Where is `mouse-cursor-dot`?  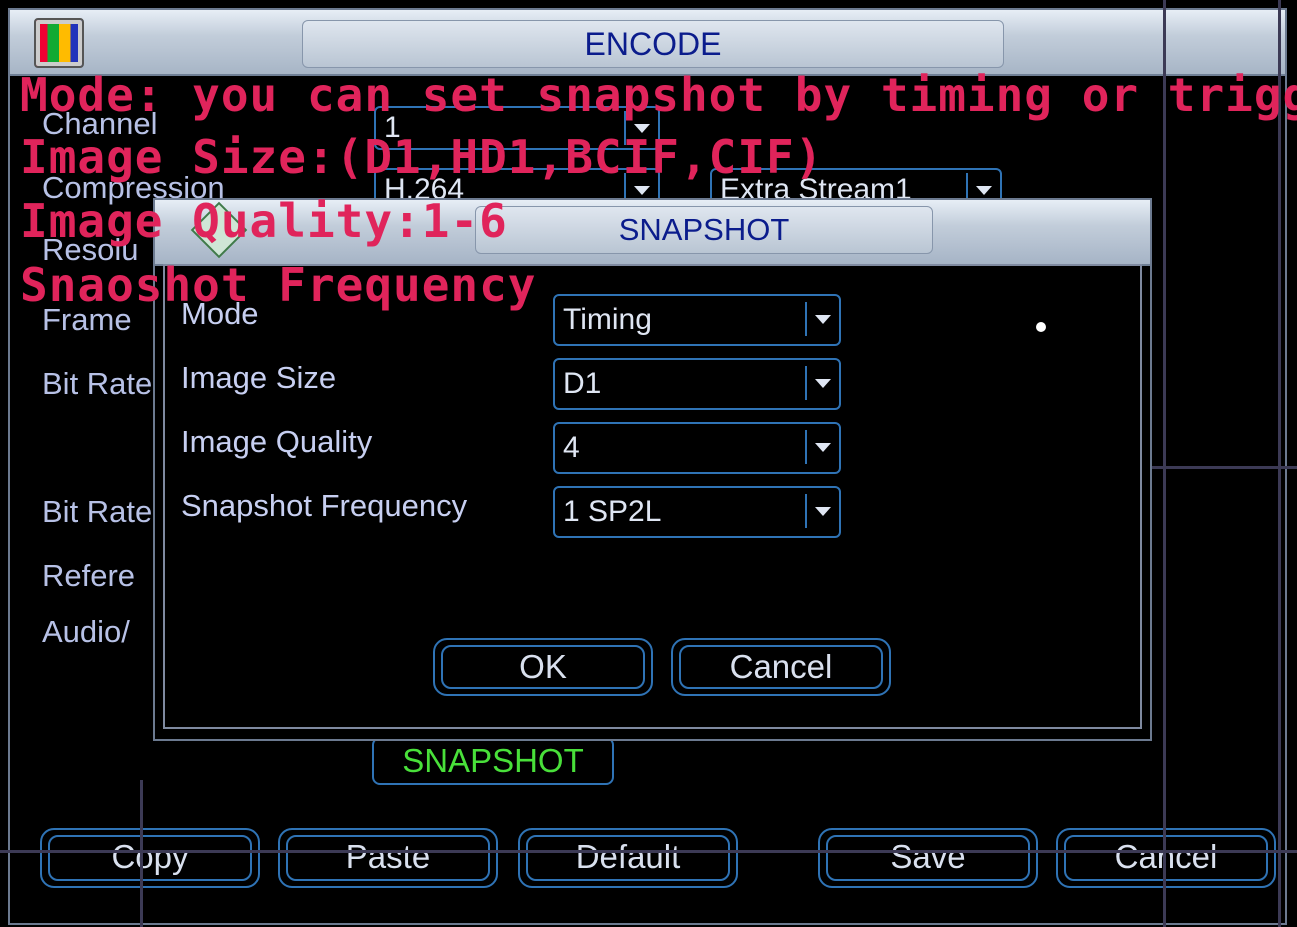
mouse-cursor-dot is located at coordinates (1041, 327).